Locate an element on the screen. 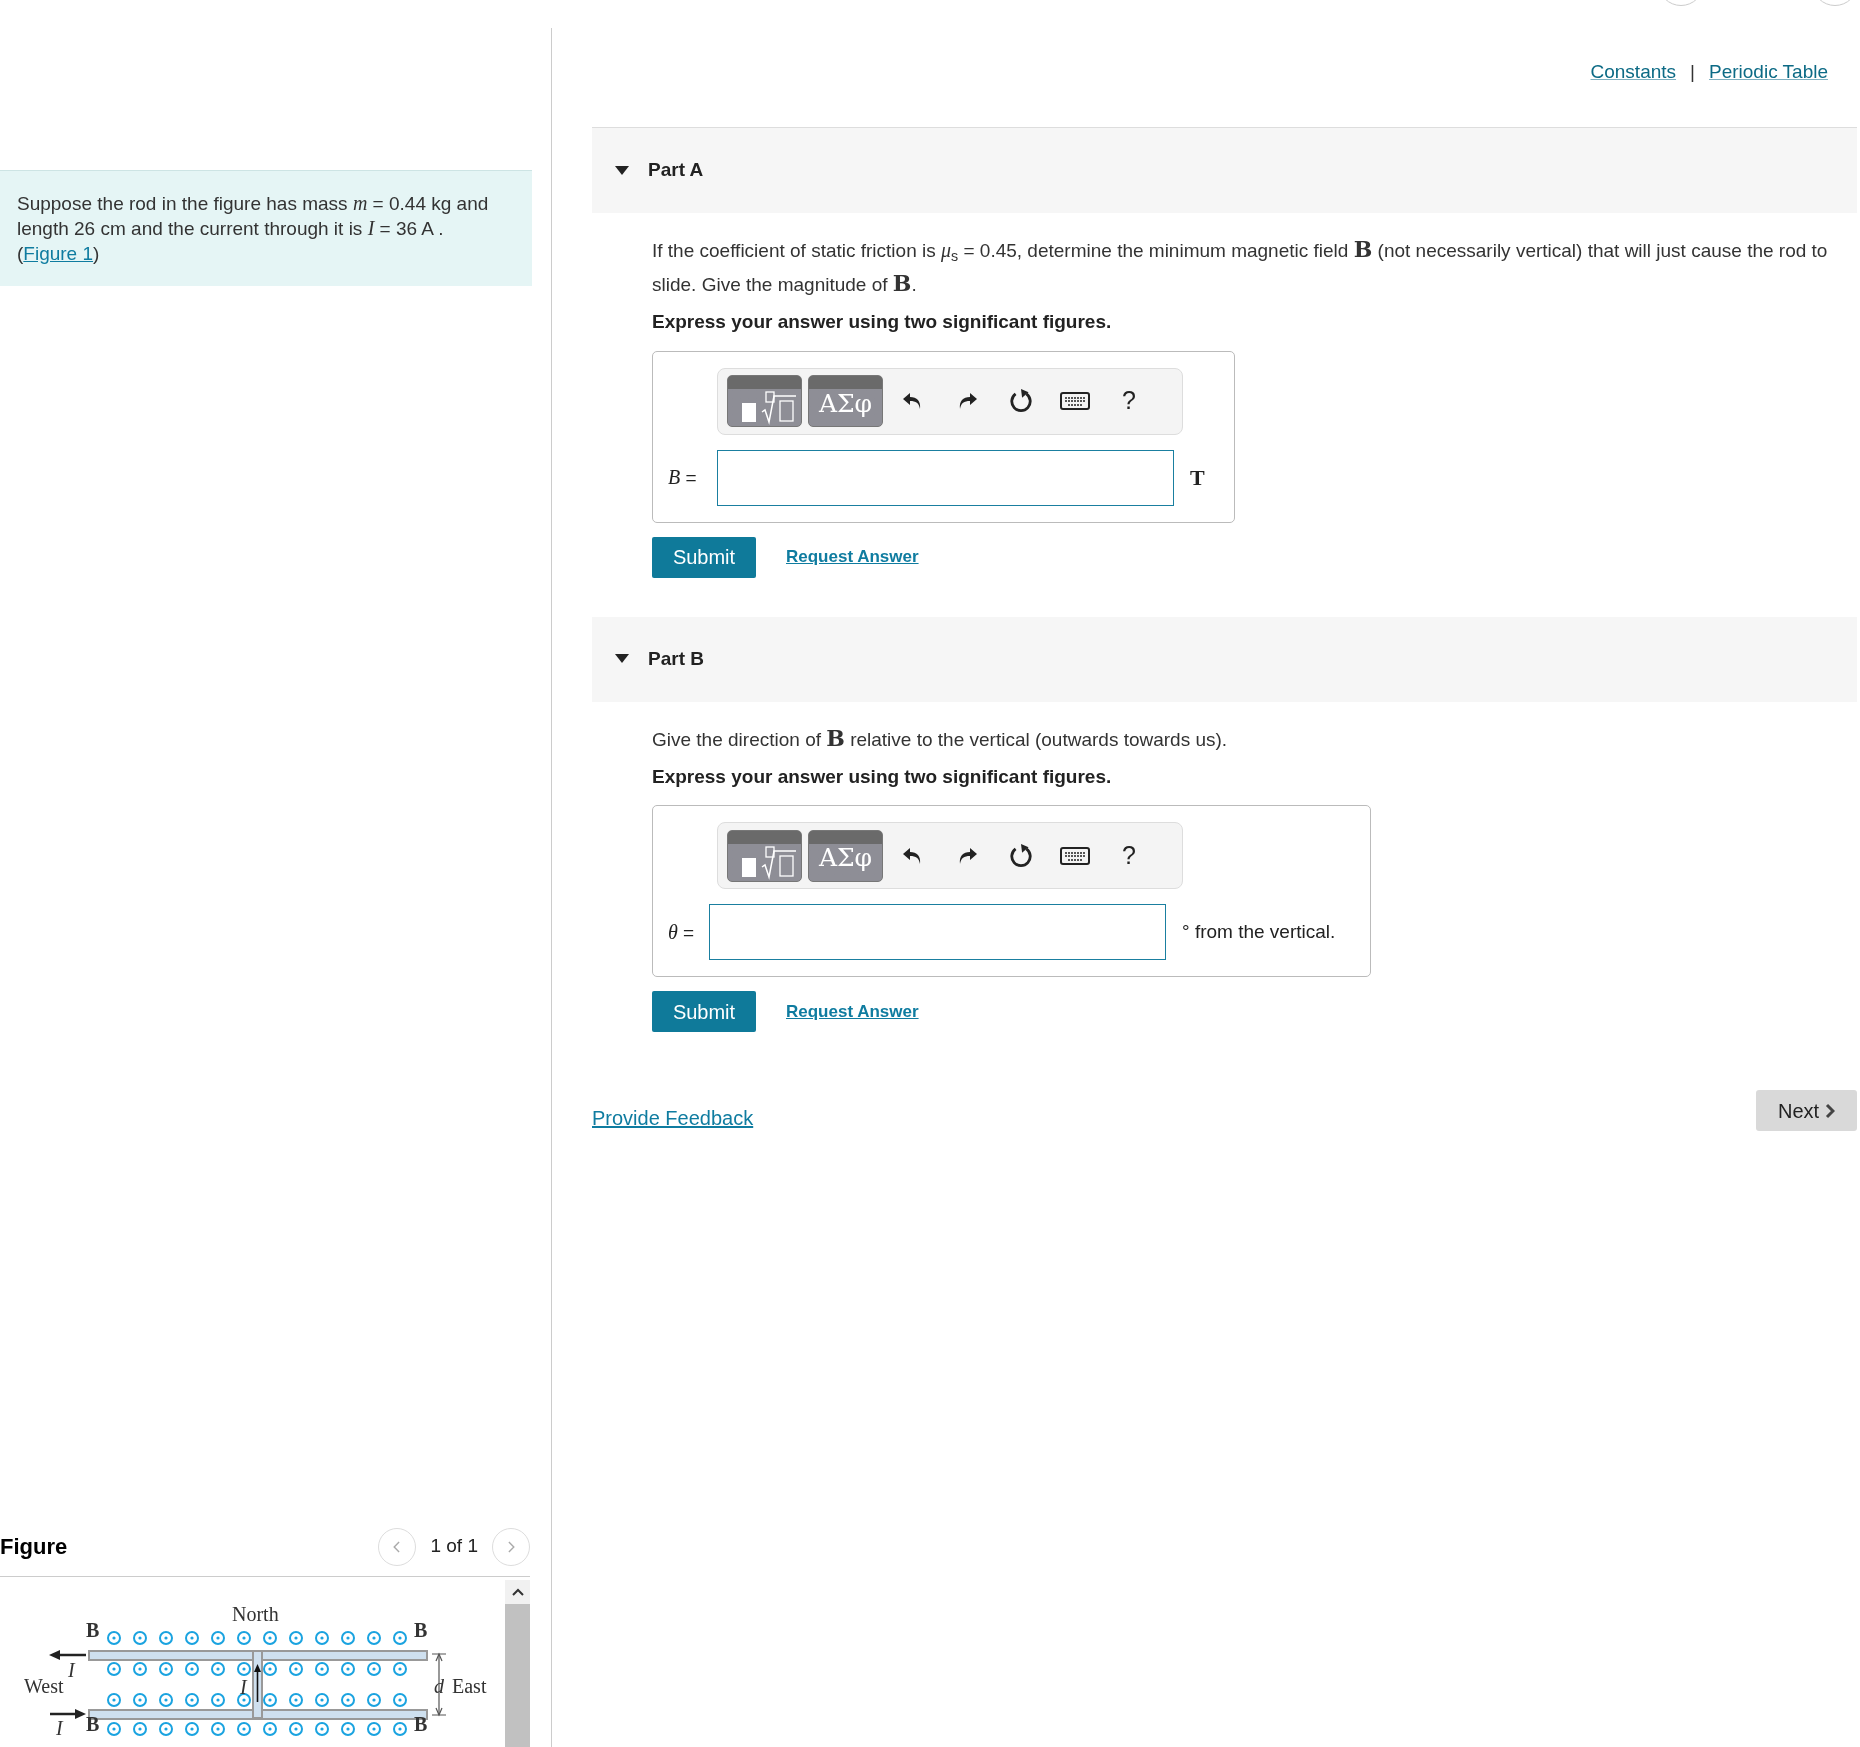 The image size is (1860, 1747). variable-label: θ = is located at coordinates (681, 932).